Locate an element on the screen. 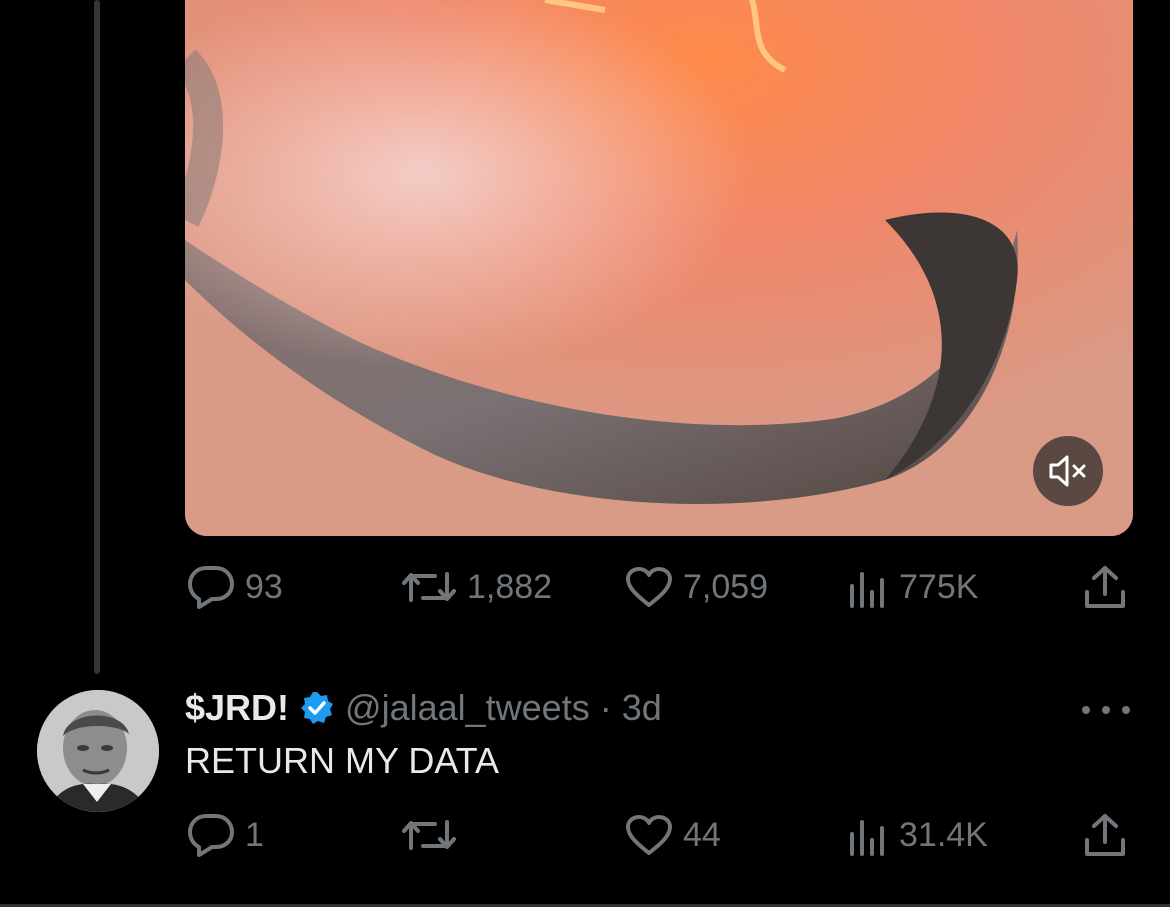 The image size is (1170, 907). speaker-muted-icon is located at coordinates (1067, 471).